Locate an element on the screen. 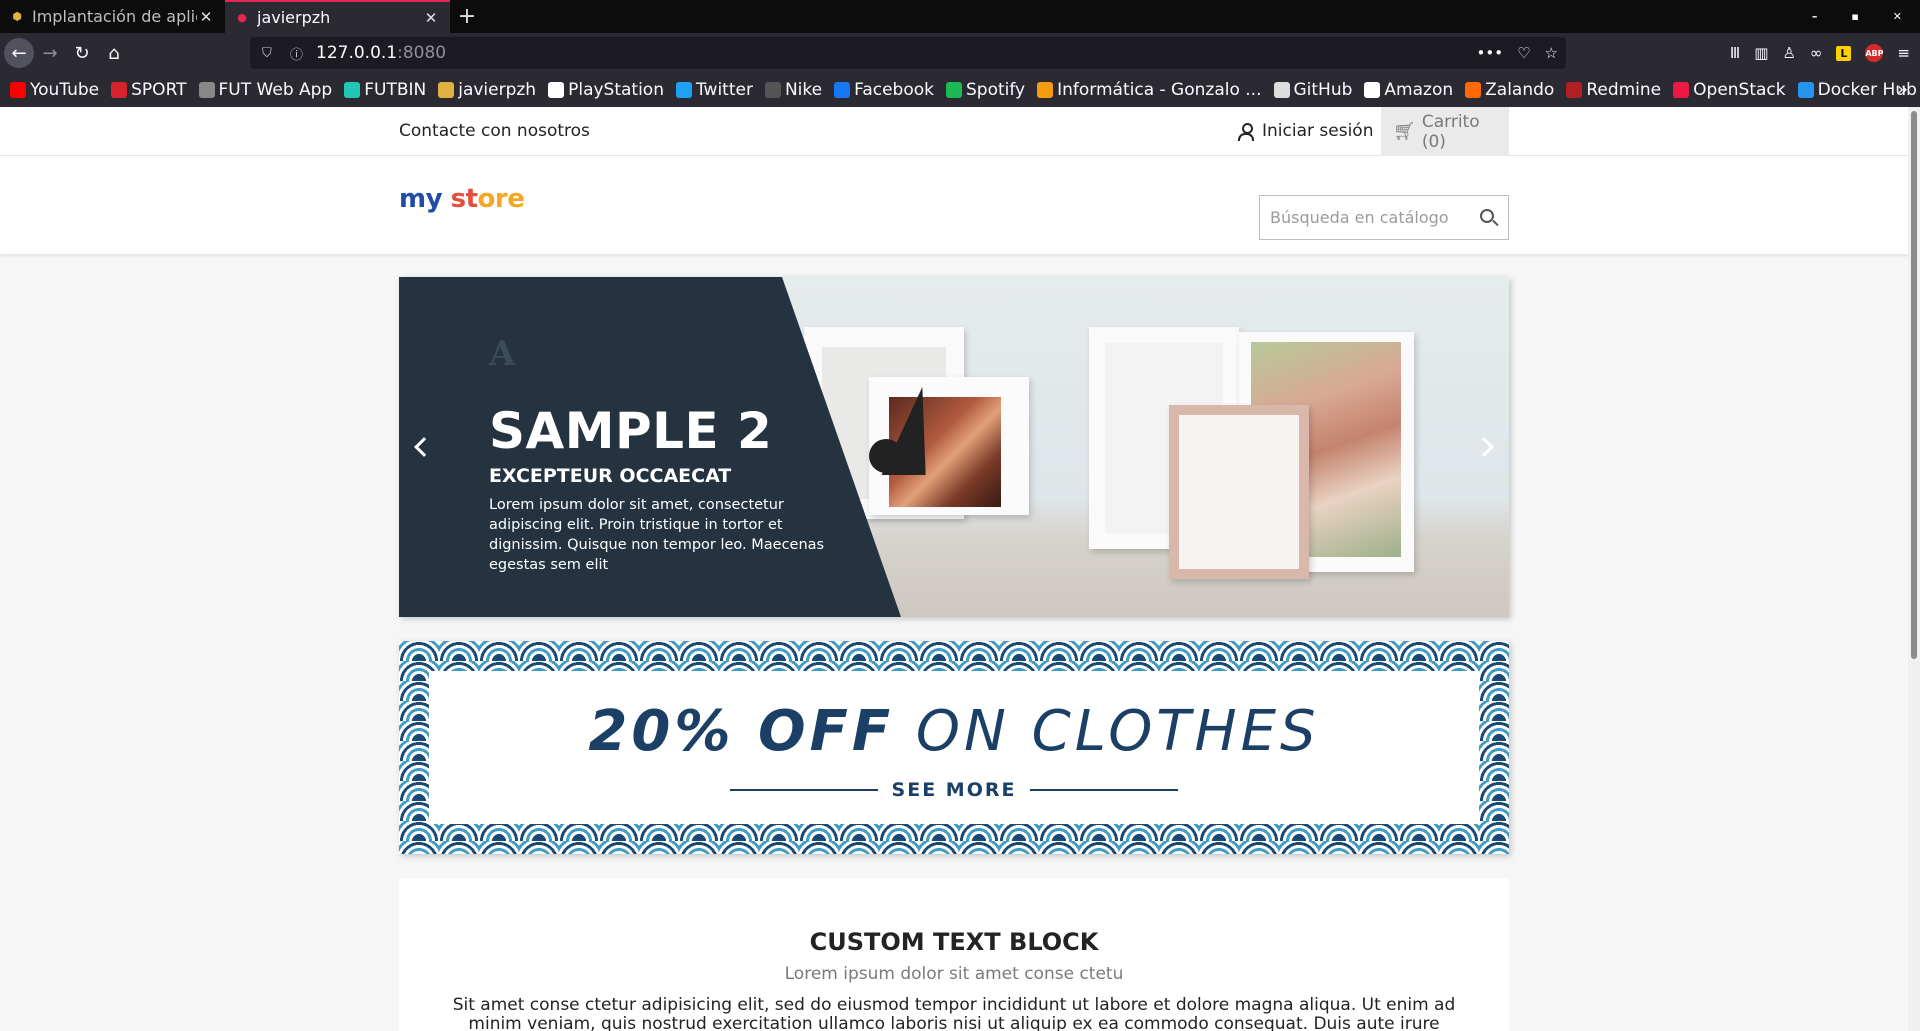  bookmark-label: GitHub is located at coordinates (1323, 90).